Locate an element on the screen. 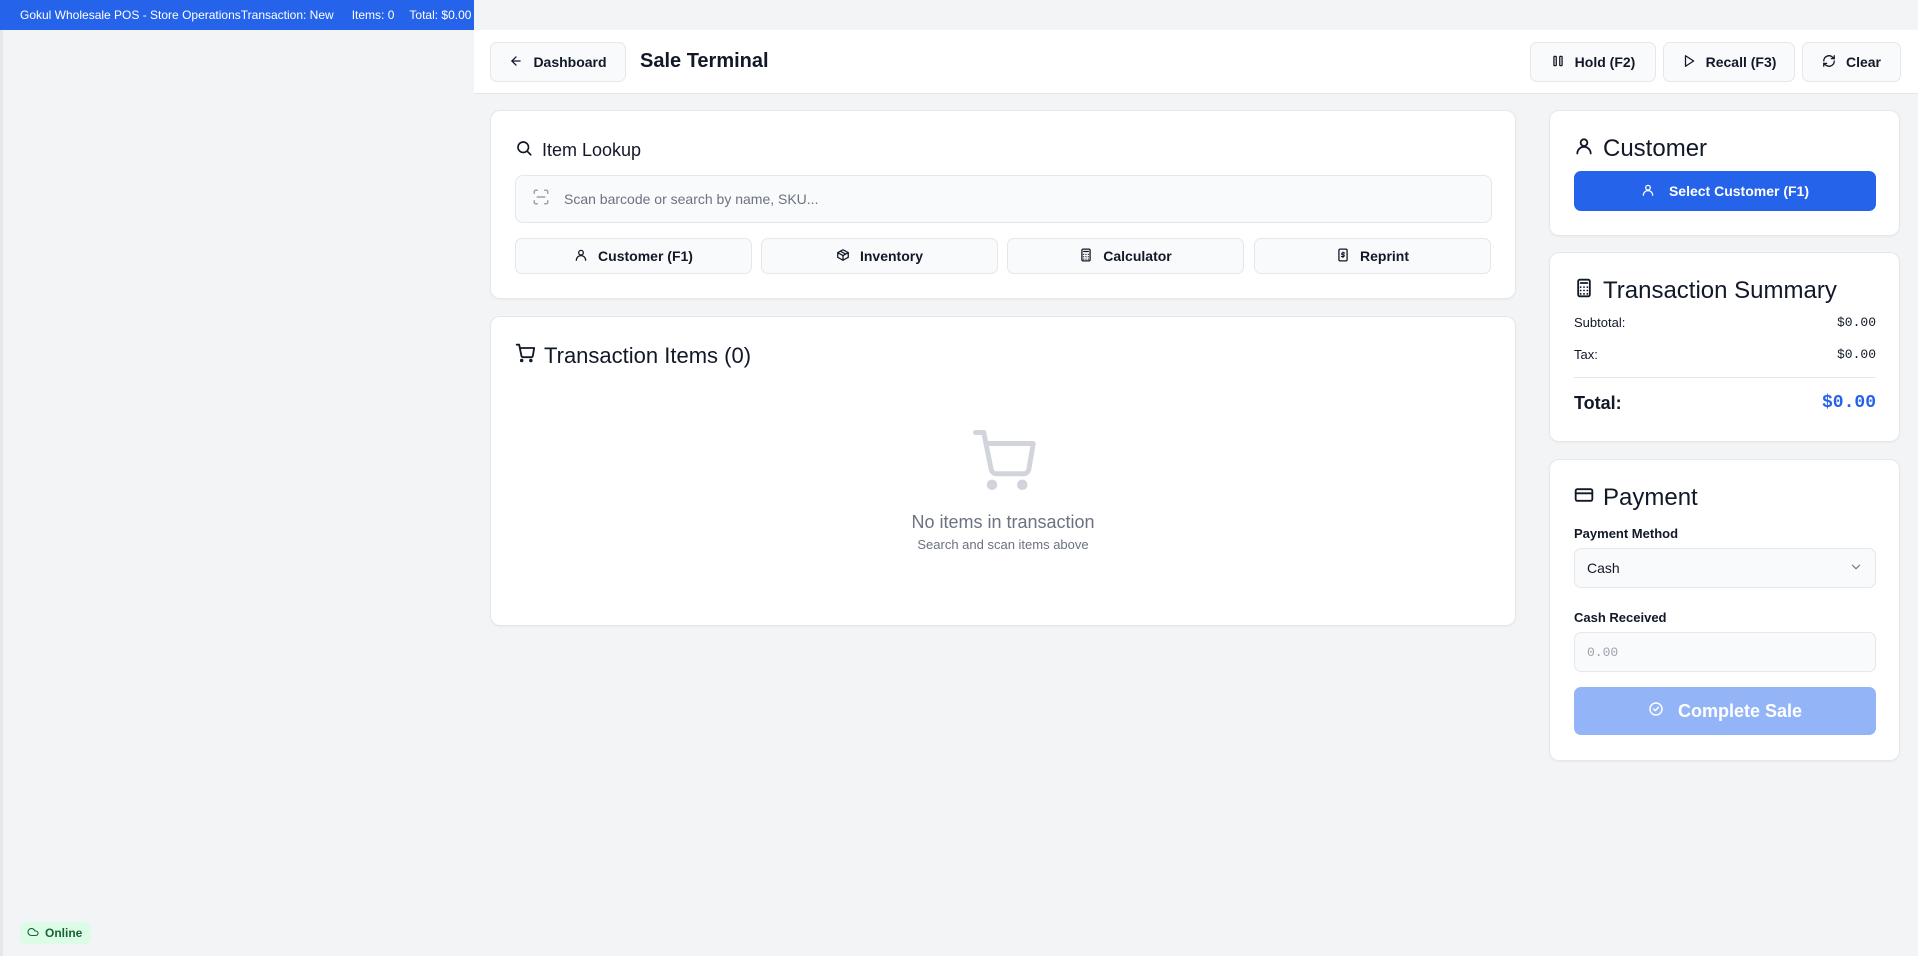 The width and height of the screenshot is (1918, 956). total-row: Total: $0.00 is located at coordinates (1725, 403).